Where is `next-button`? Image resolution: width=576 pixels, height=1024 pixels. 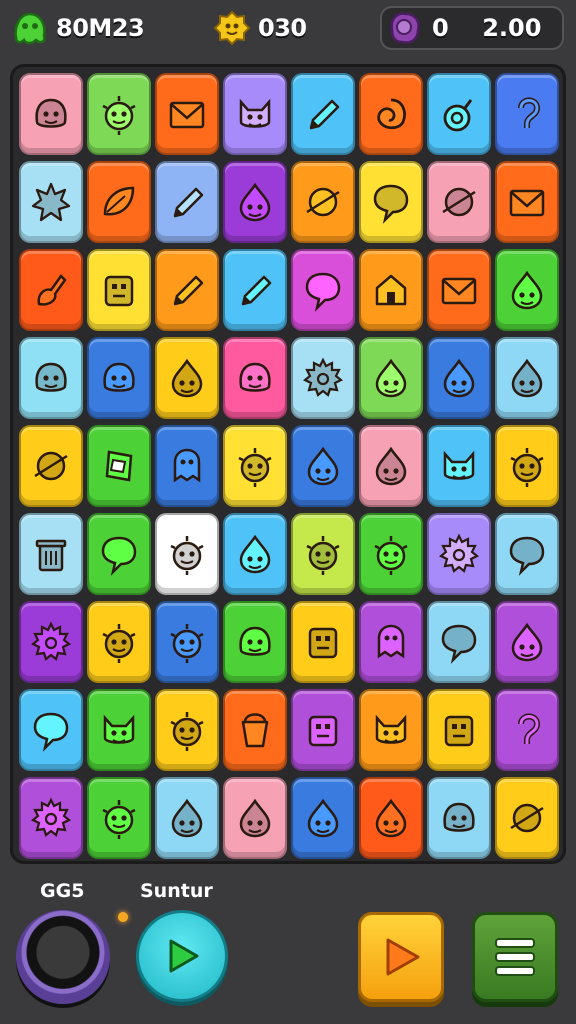 next-button is located at coordinates (401, 957).